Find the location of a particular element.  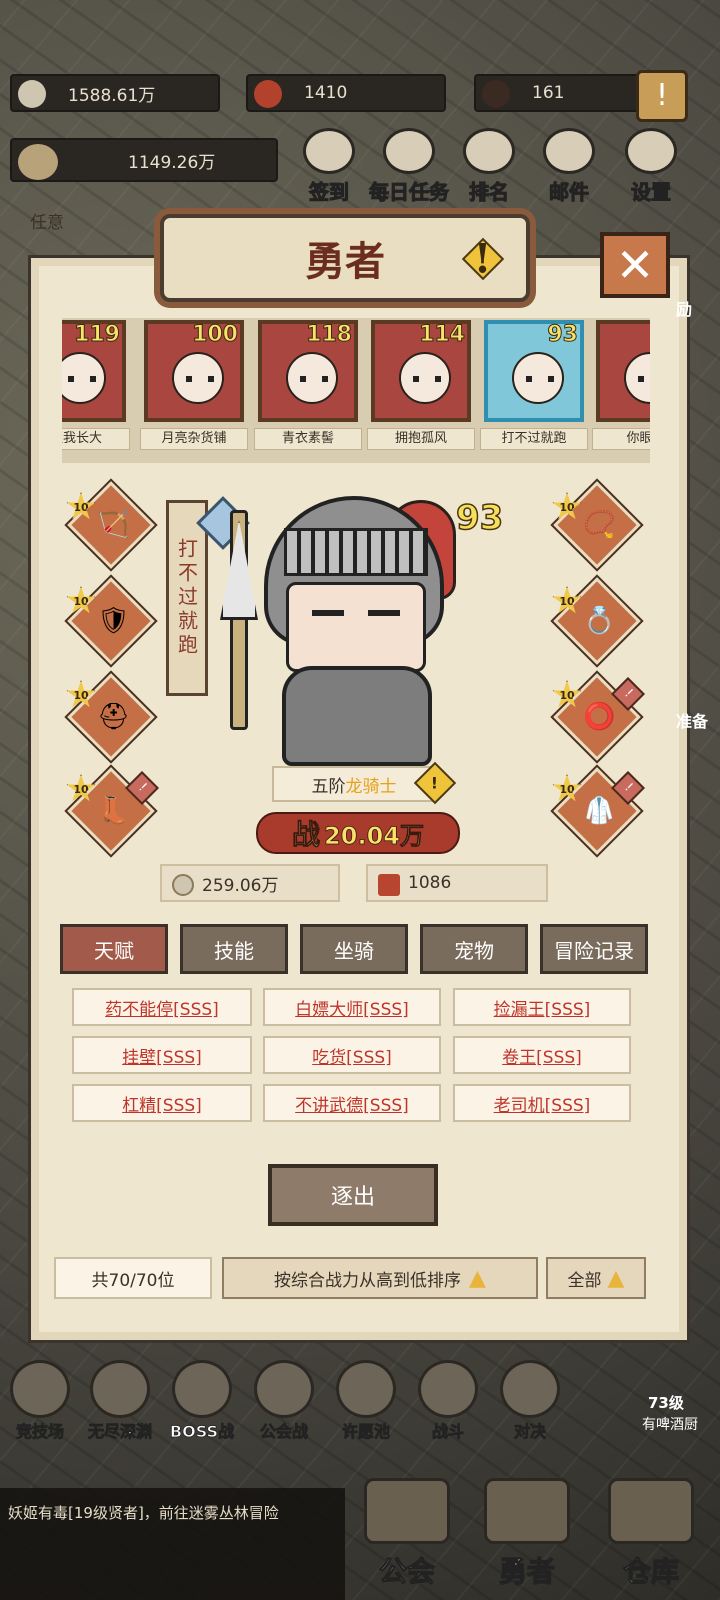

hero-portrait: 93 is located at coordinates (534, 371).